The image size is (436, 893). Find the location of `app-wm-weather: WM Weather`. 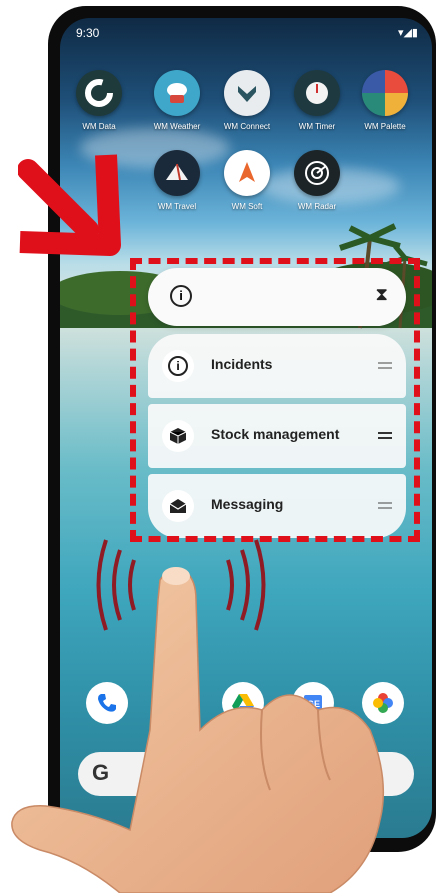

app-wm-weather: WM Weather is located at coordinates (177, 100).